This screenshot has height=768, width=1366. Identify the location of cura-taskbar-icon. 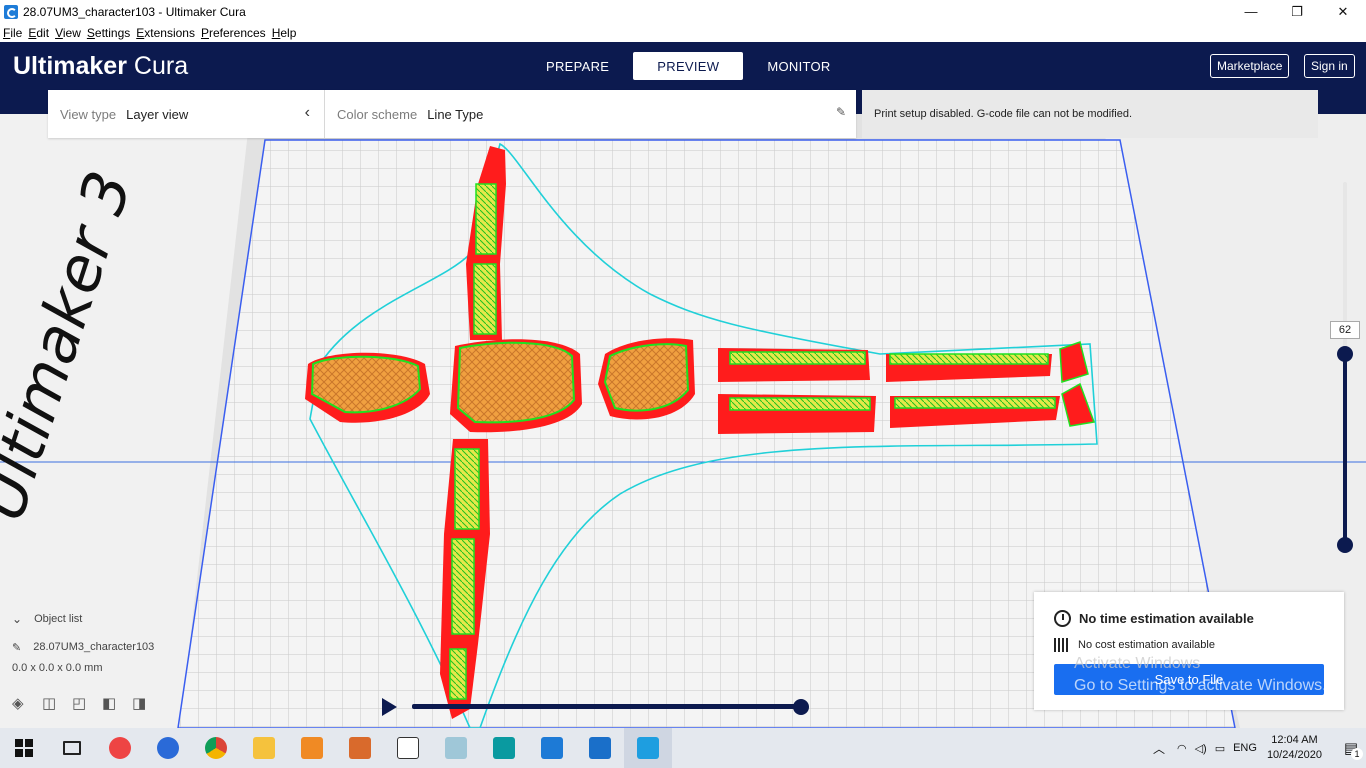
(648, 748).